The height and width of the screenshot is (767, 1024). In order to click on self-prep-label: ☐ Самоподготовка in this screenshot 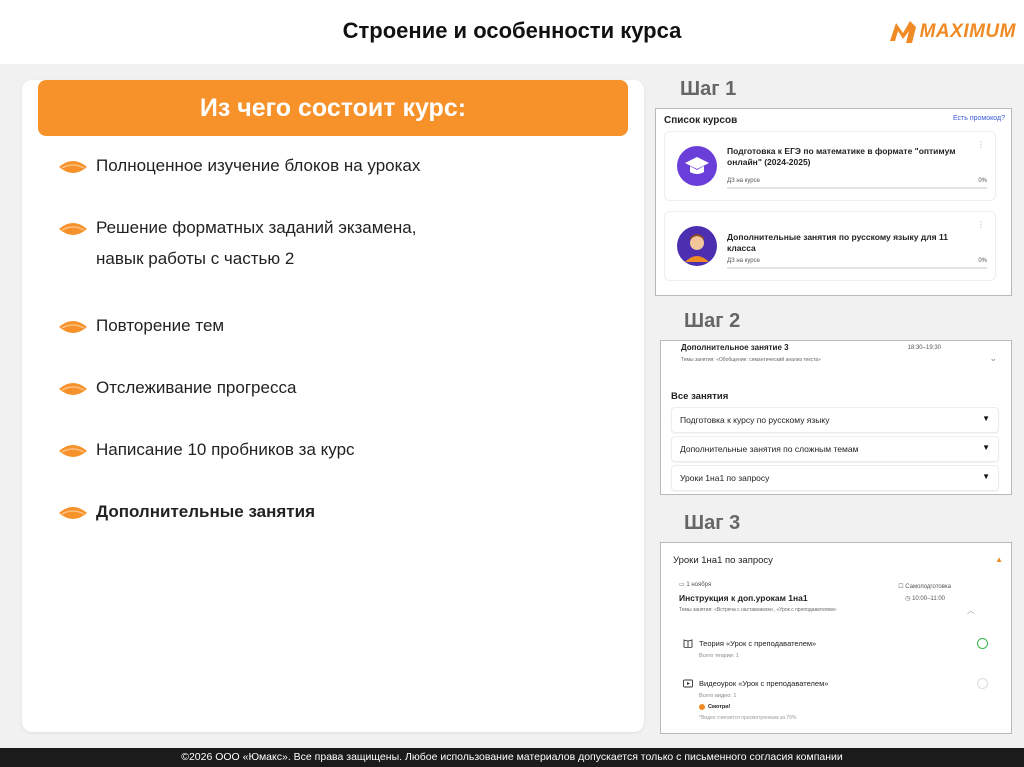, I will do `click(924, 586)`.